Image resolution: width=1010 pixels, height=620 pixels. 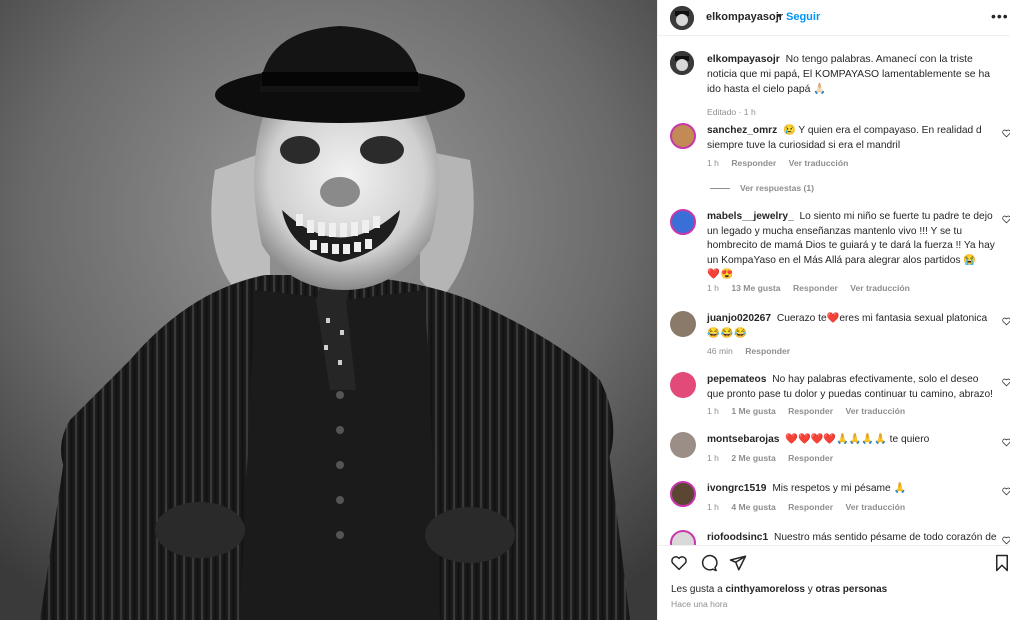 I want to click on comment-username: pepemateos, so click(x=736, y=379).